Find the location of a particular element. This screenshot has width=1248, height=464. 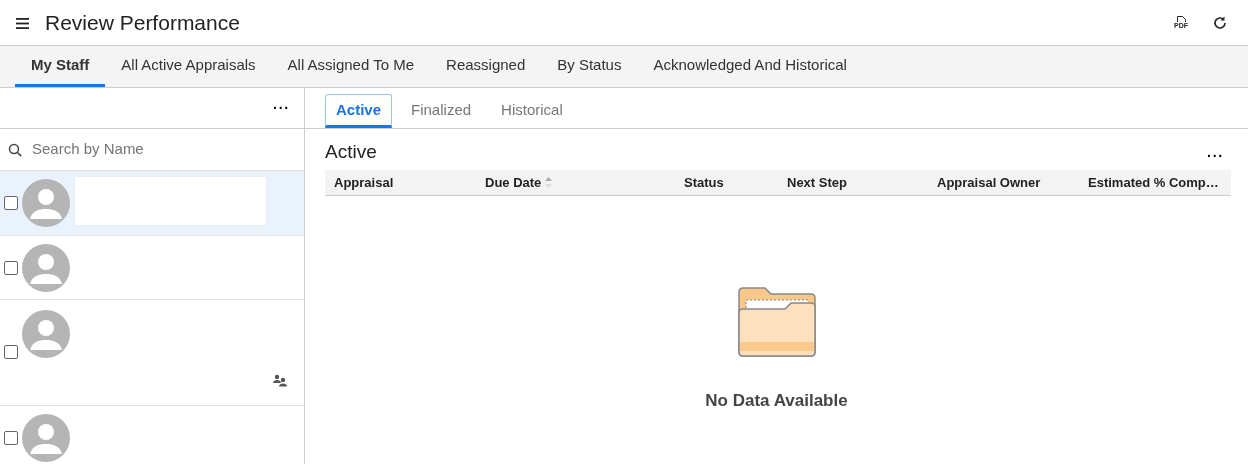

search-icon is located at coordinates (15, 149).